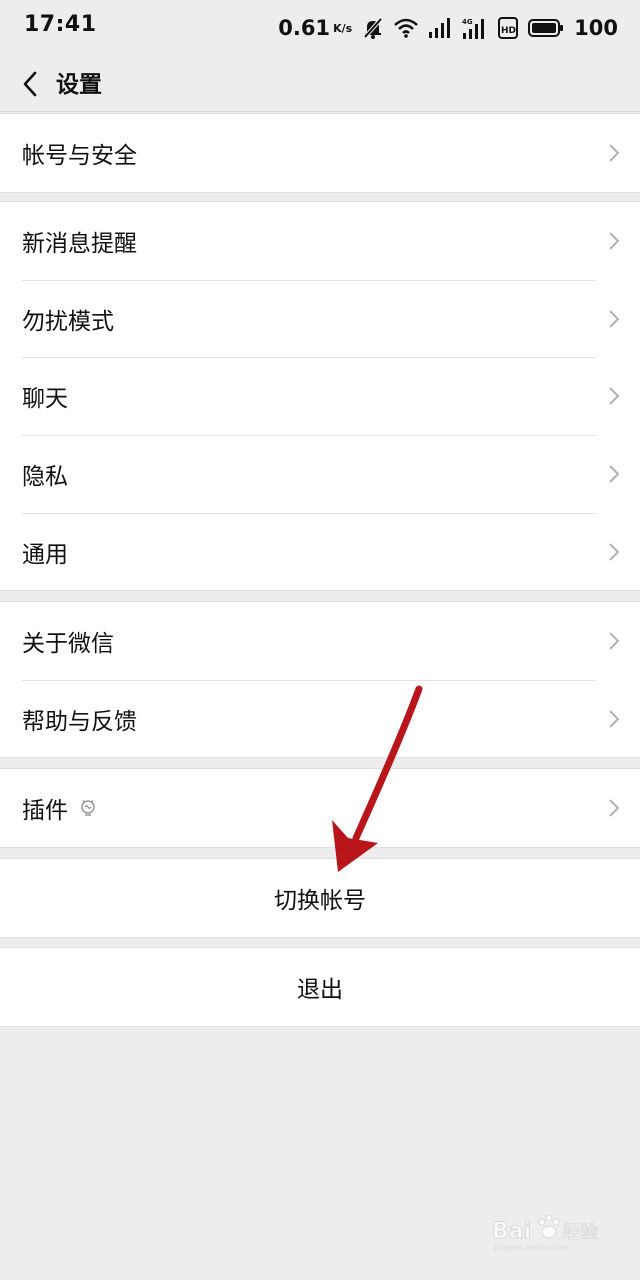 The image size is (640, 1280). I want to click on logout-group: 退出, so click(320, 987).